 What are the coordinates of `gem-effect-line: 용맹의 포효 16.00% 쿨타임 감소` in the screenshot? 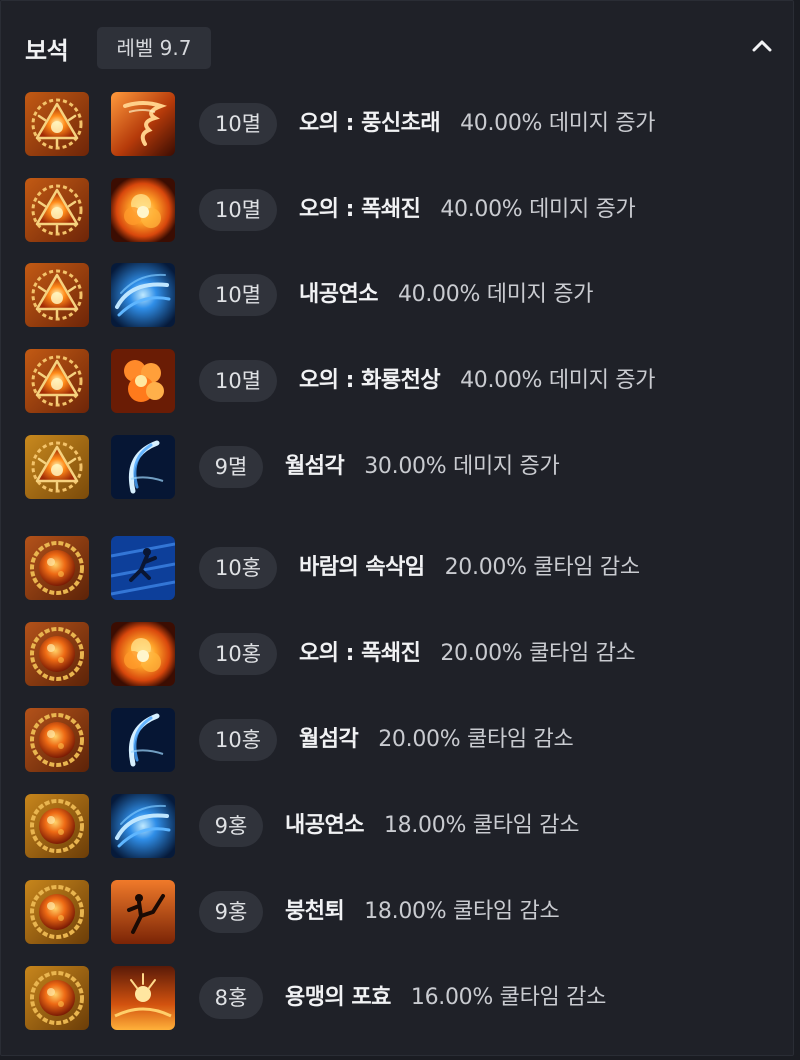 It's located at (445, 998).